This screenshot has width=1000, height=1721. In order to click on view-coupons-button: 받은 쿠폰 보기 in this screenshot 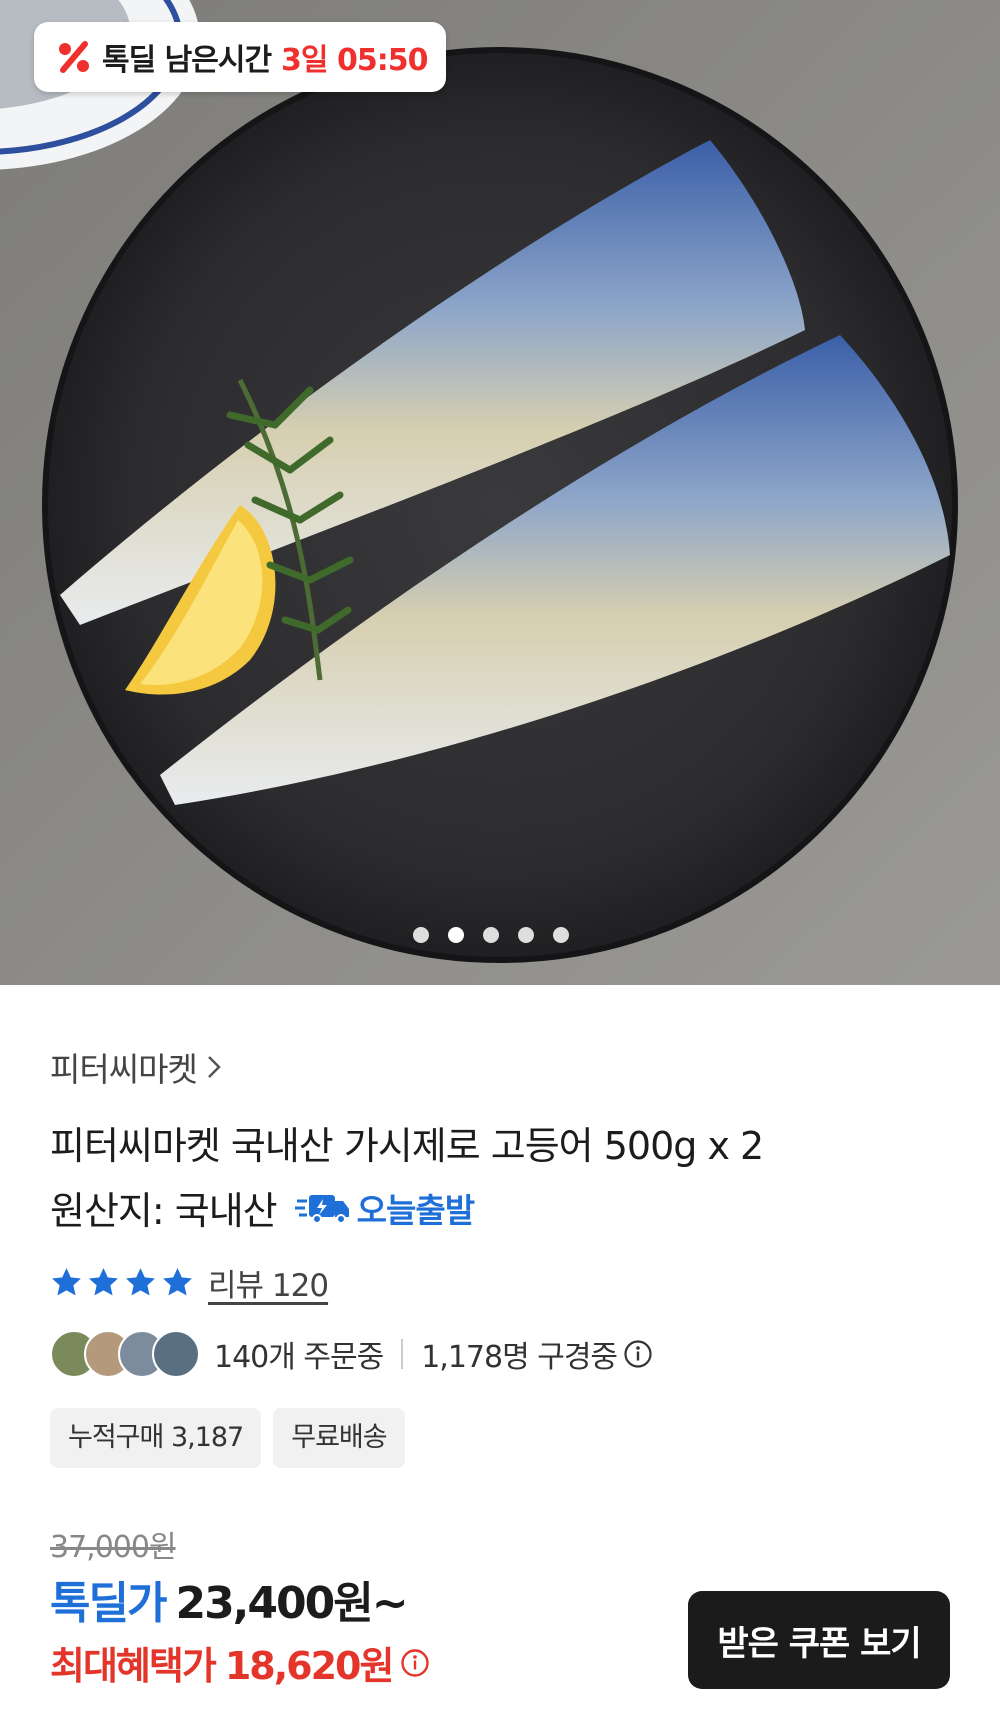, I will do `click(819, 1640)`.